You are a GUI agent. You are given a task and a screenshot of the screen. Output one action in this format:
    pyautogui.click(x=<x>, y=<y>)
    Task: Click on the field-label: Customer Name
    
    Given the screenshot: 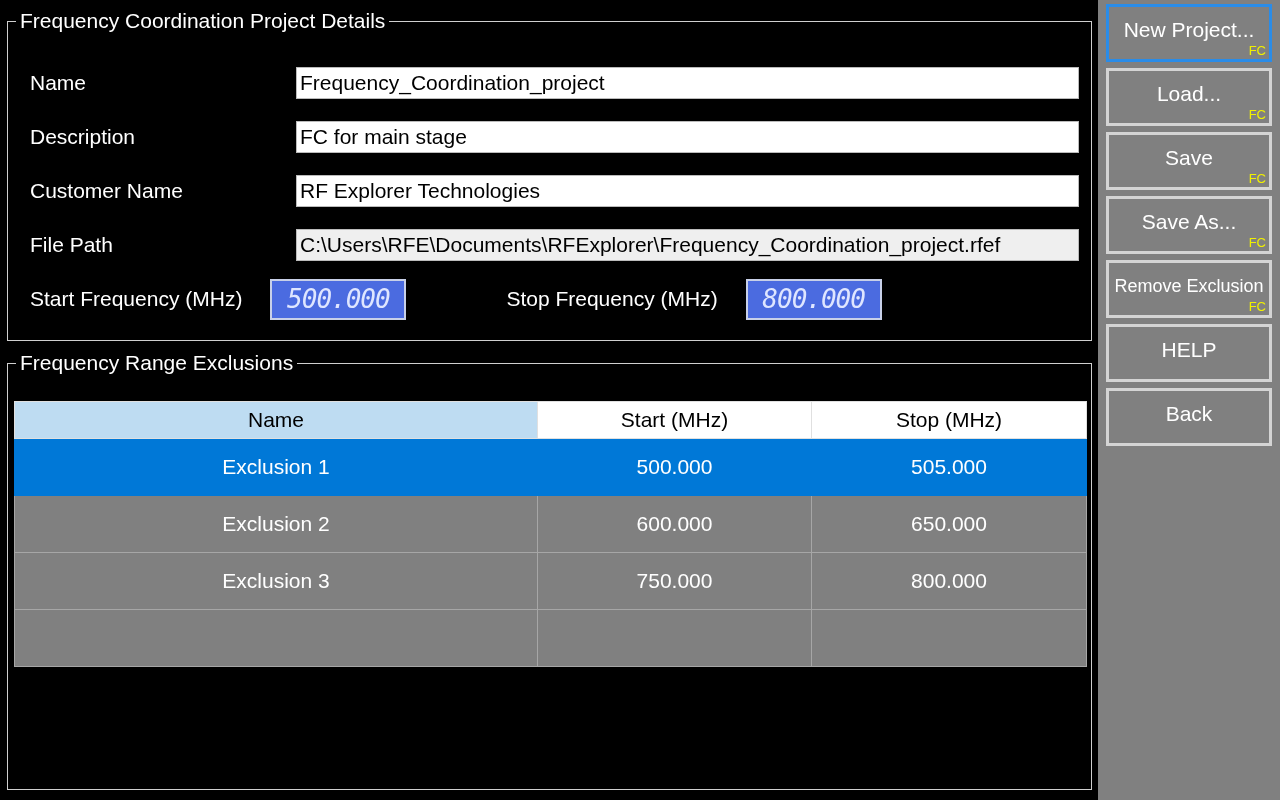 What is the action you would take?
    pyautogui.click(x=107, y=191)
    